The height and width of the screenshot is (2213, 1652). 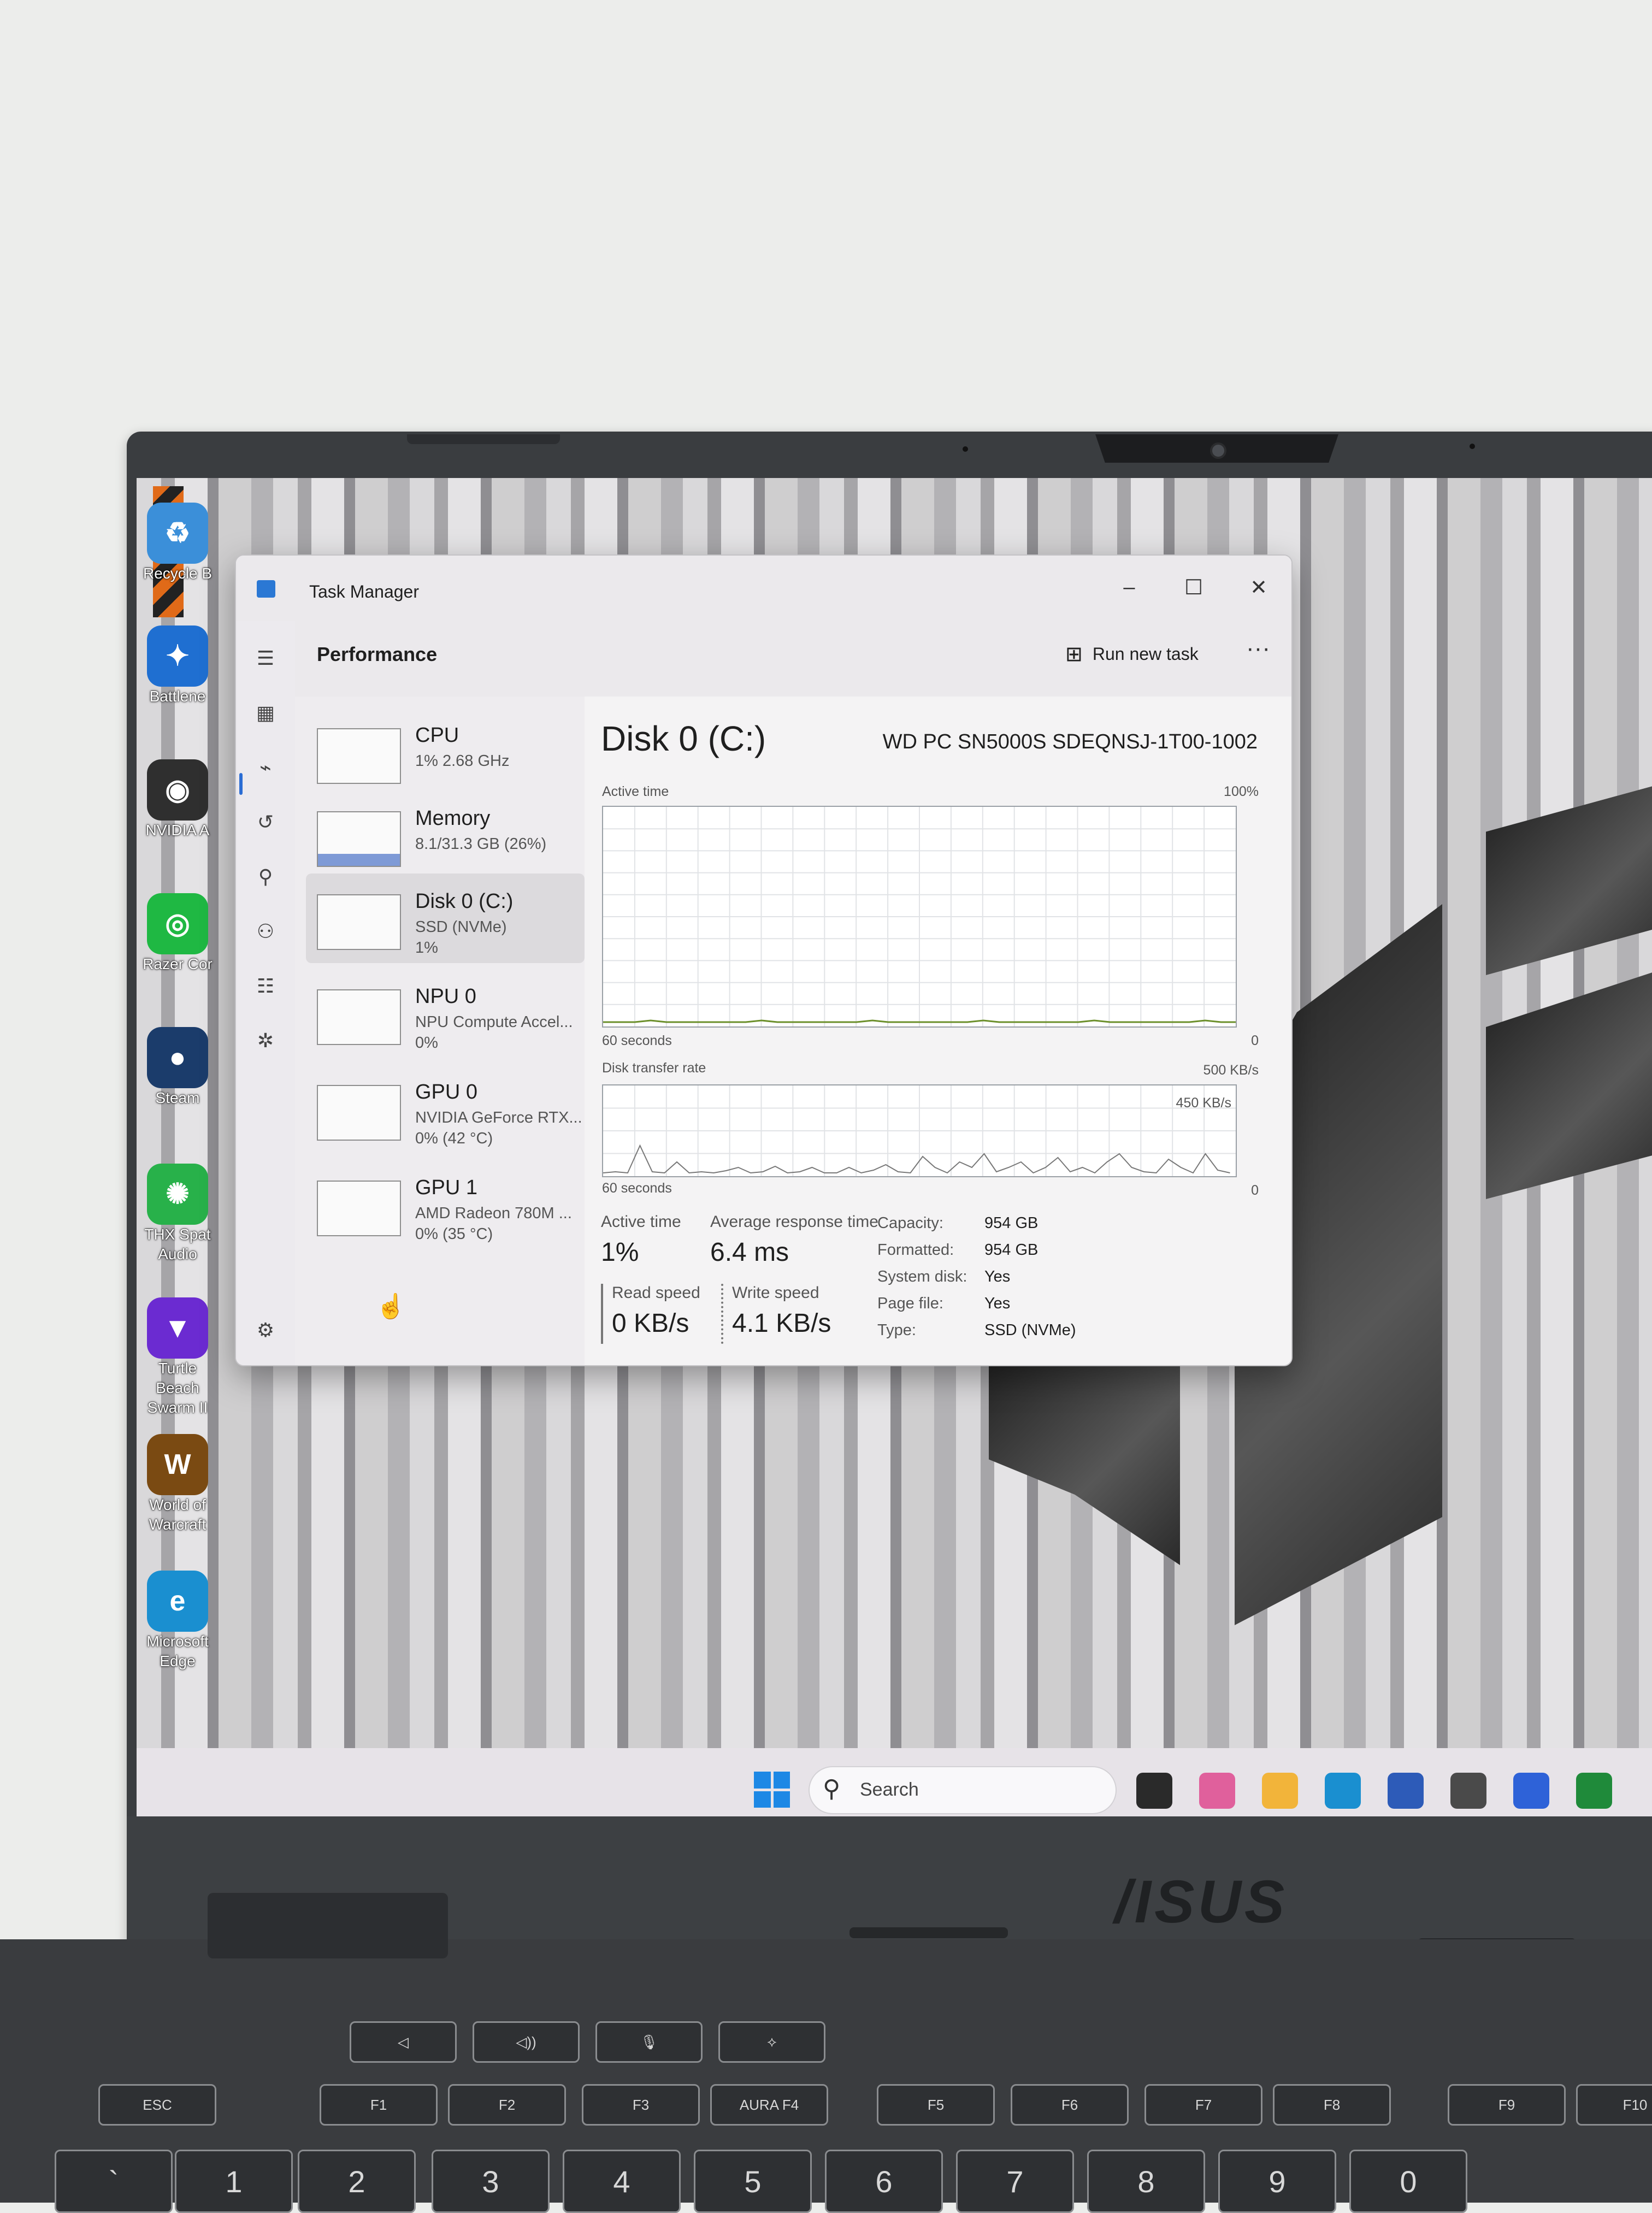 What do you see at coordinates (178, 1621) in the screenshot?
I see `desktop-icon: e Microsoft Edge` at bounding box center [178, 1621].